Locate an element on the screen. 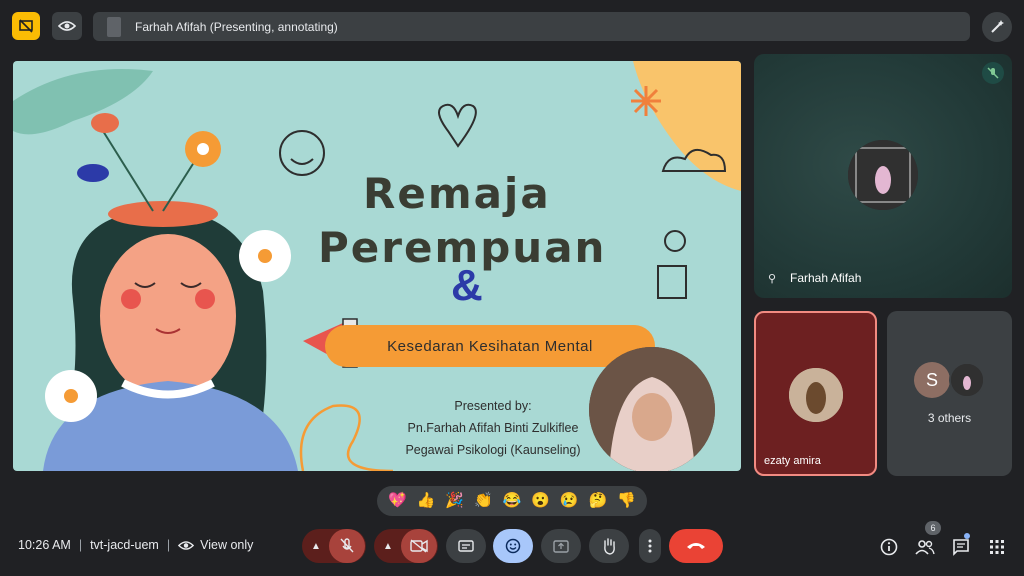 Image resolution: width=1024 pixels, height=576 pixels. activities-button is located at coordinates (997, 547).